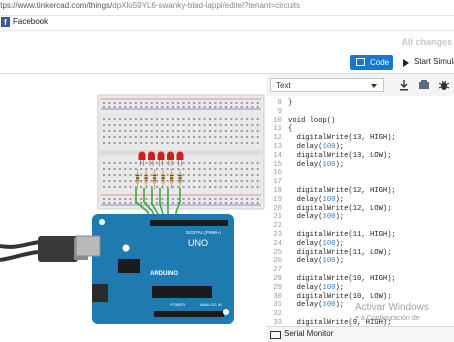  I want to click on bookmark-facebook: Facebook, so click(30, 21).